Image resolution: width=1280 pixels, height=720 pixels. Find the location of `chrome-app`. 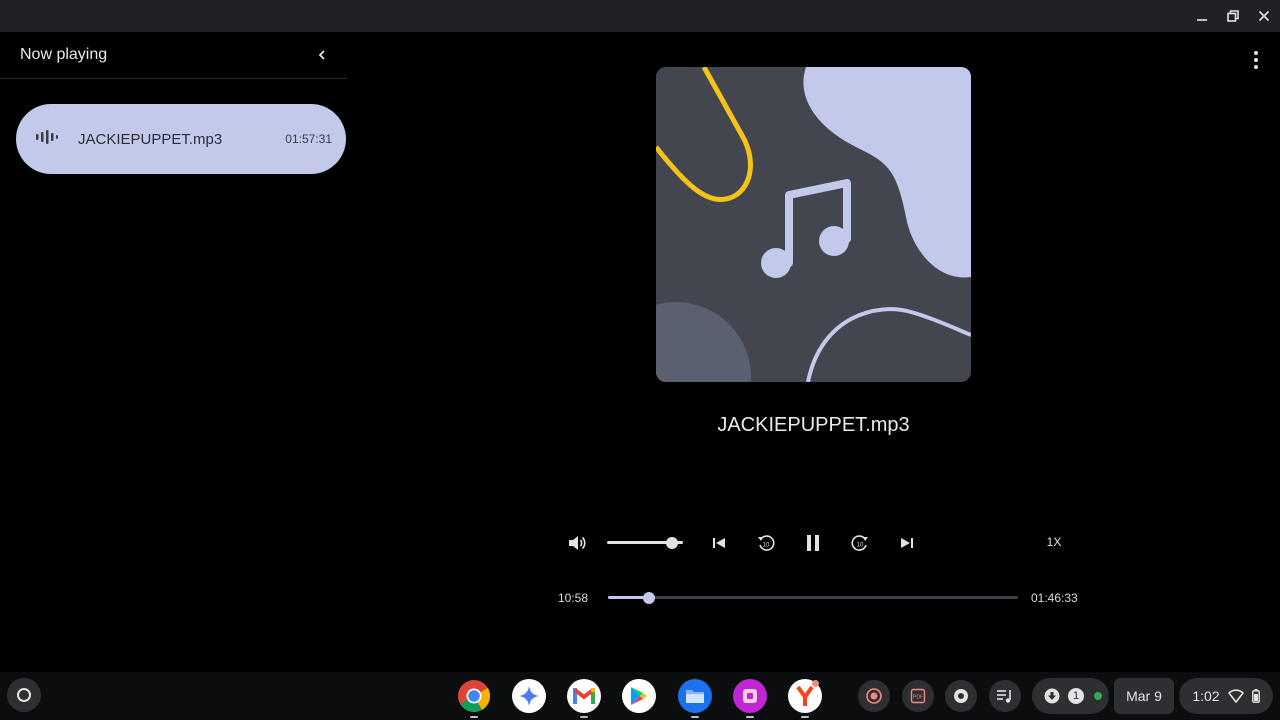

chrome-app is located at coordinates (474, 698).